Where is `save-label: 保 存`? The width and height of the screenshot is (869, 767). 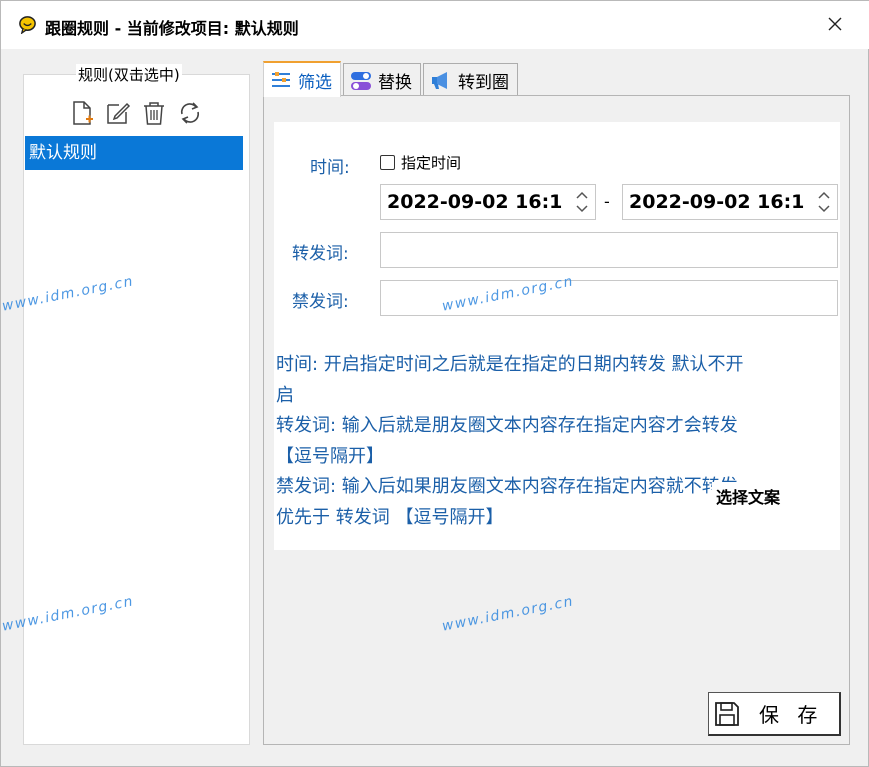 save-label: 保 存 is located at coordinates (791, 715).